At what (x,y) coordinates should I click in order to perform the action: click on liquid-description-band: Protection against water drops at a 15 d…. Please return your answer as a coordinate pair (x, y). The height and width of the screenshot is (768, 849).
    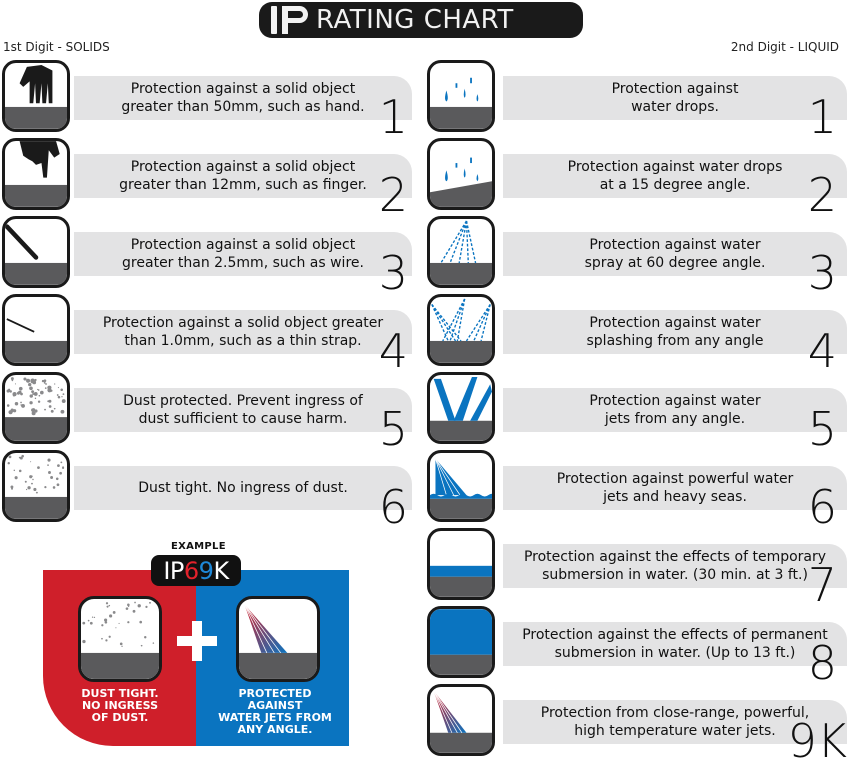
    Looking at the image, I should click on (675, 176).